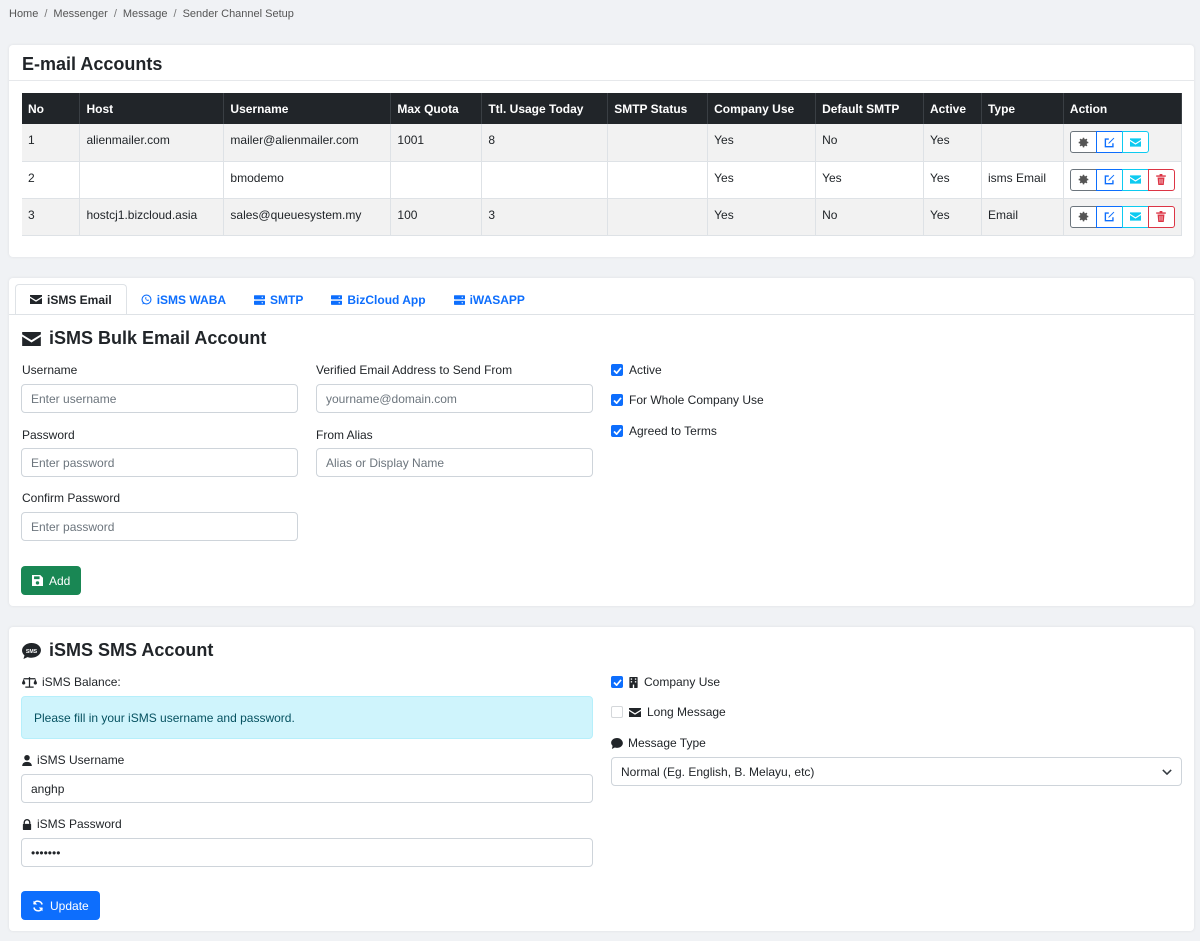 This screenshot has width=1200, height=941. What do you see at coordinates (658, 180) in the screenshot?
I see `cell-smtp-status` at bounding box center [658, 180].